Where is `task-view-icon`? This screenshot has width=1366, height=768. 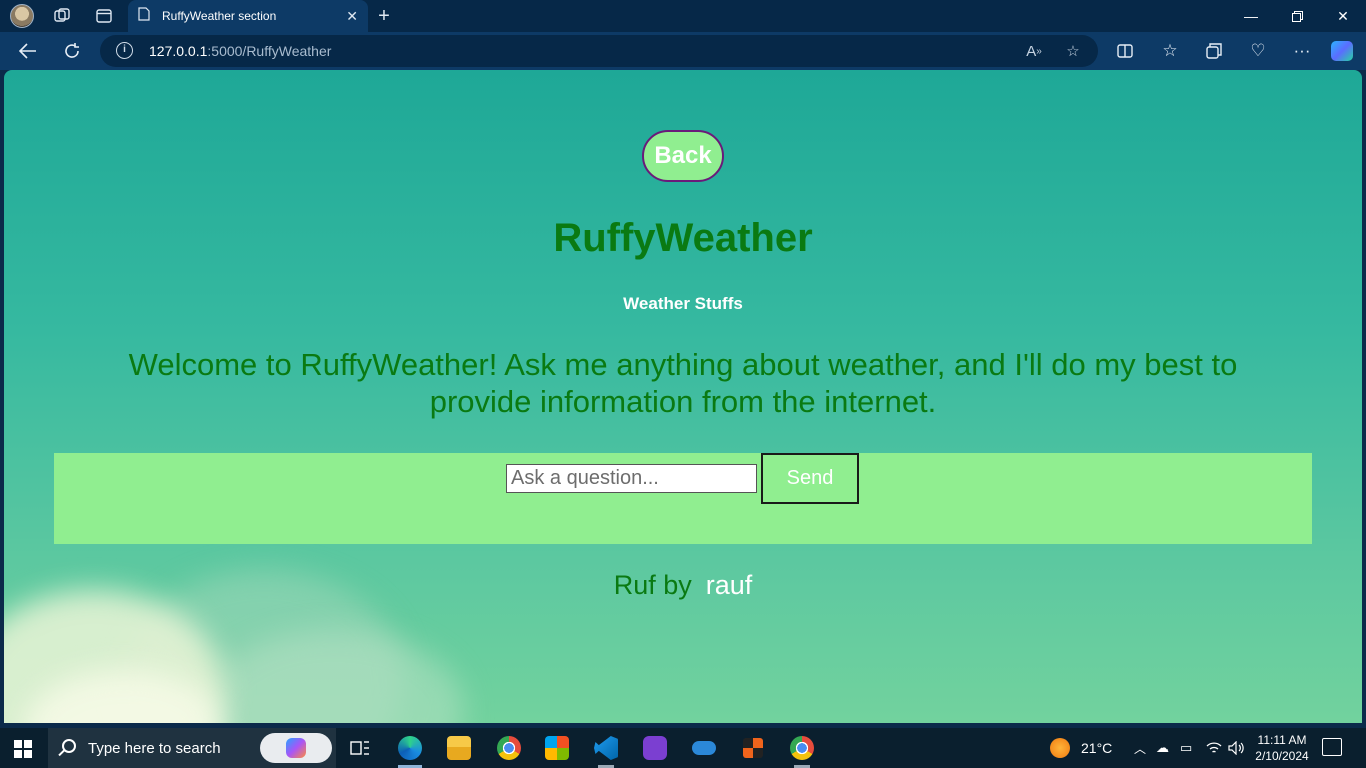
task-view-icon is located at coordinates (360, 748).